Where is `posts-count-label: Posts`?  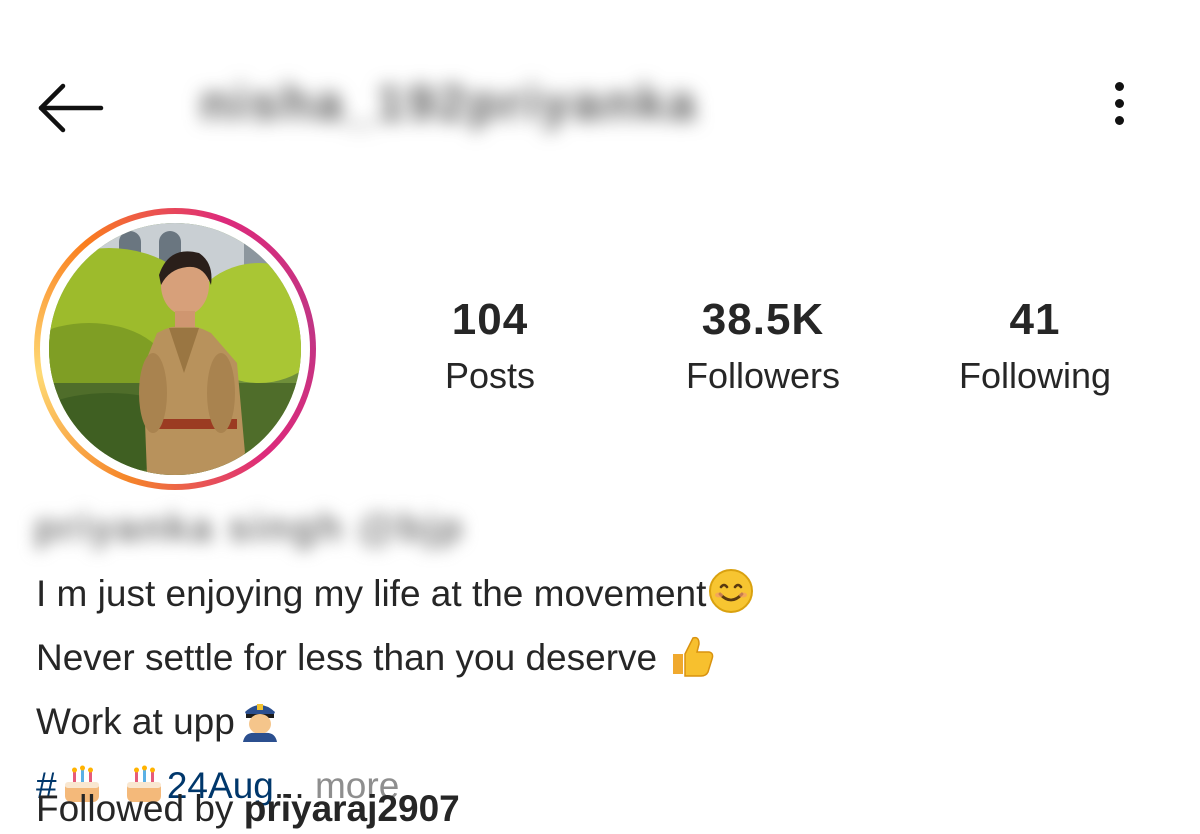 posts-count-label: Posts is located at coordinates (490, 375).